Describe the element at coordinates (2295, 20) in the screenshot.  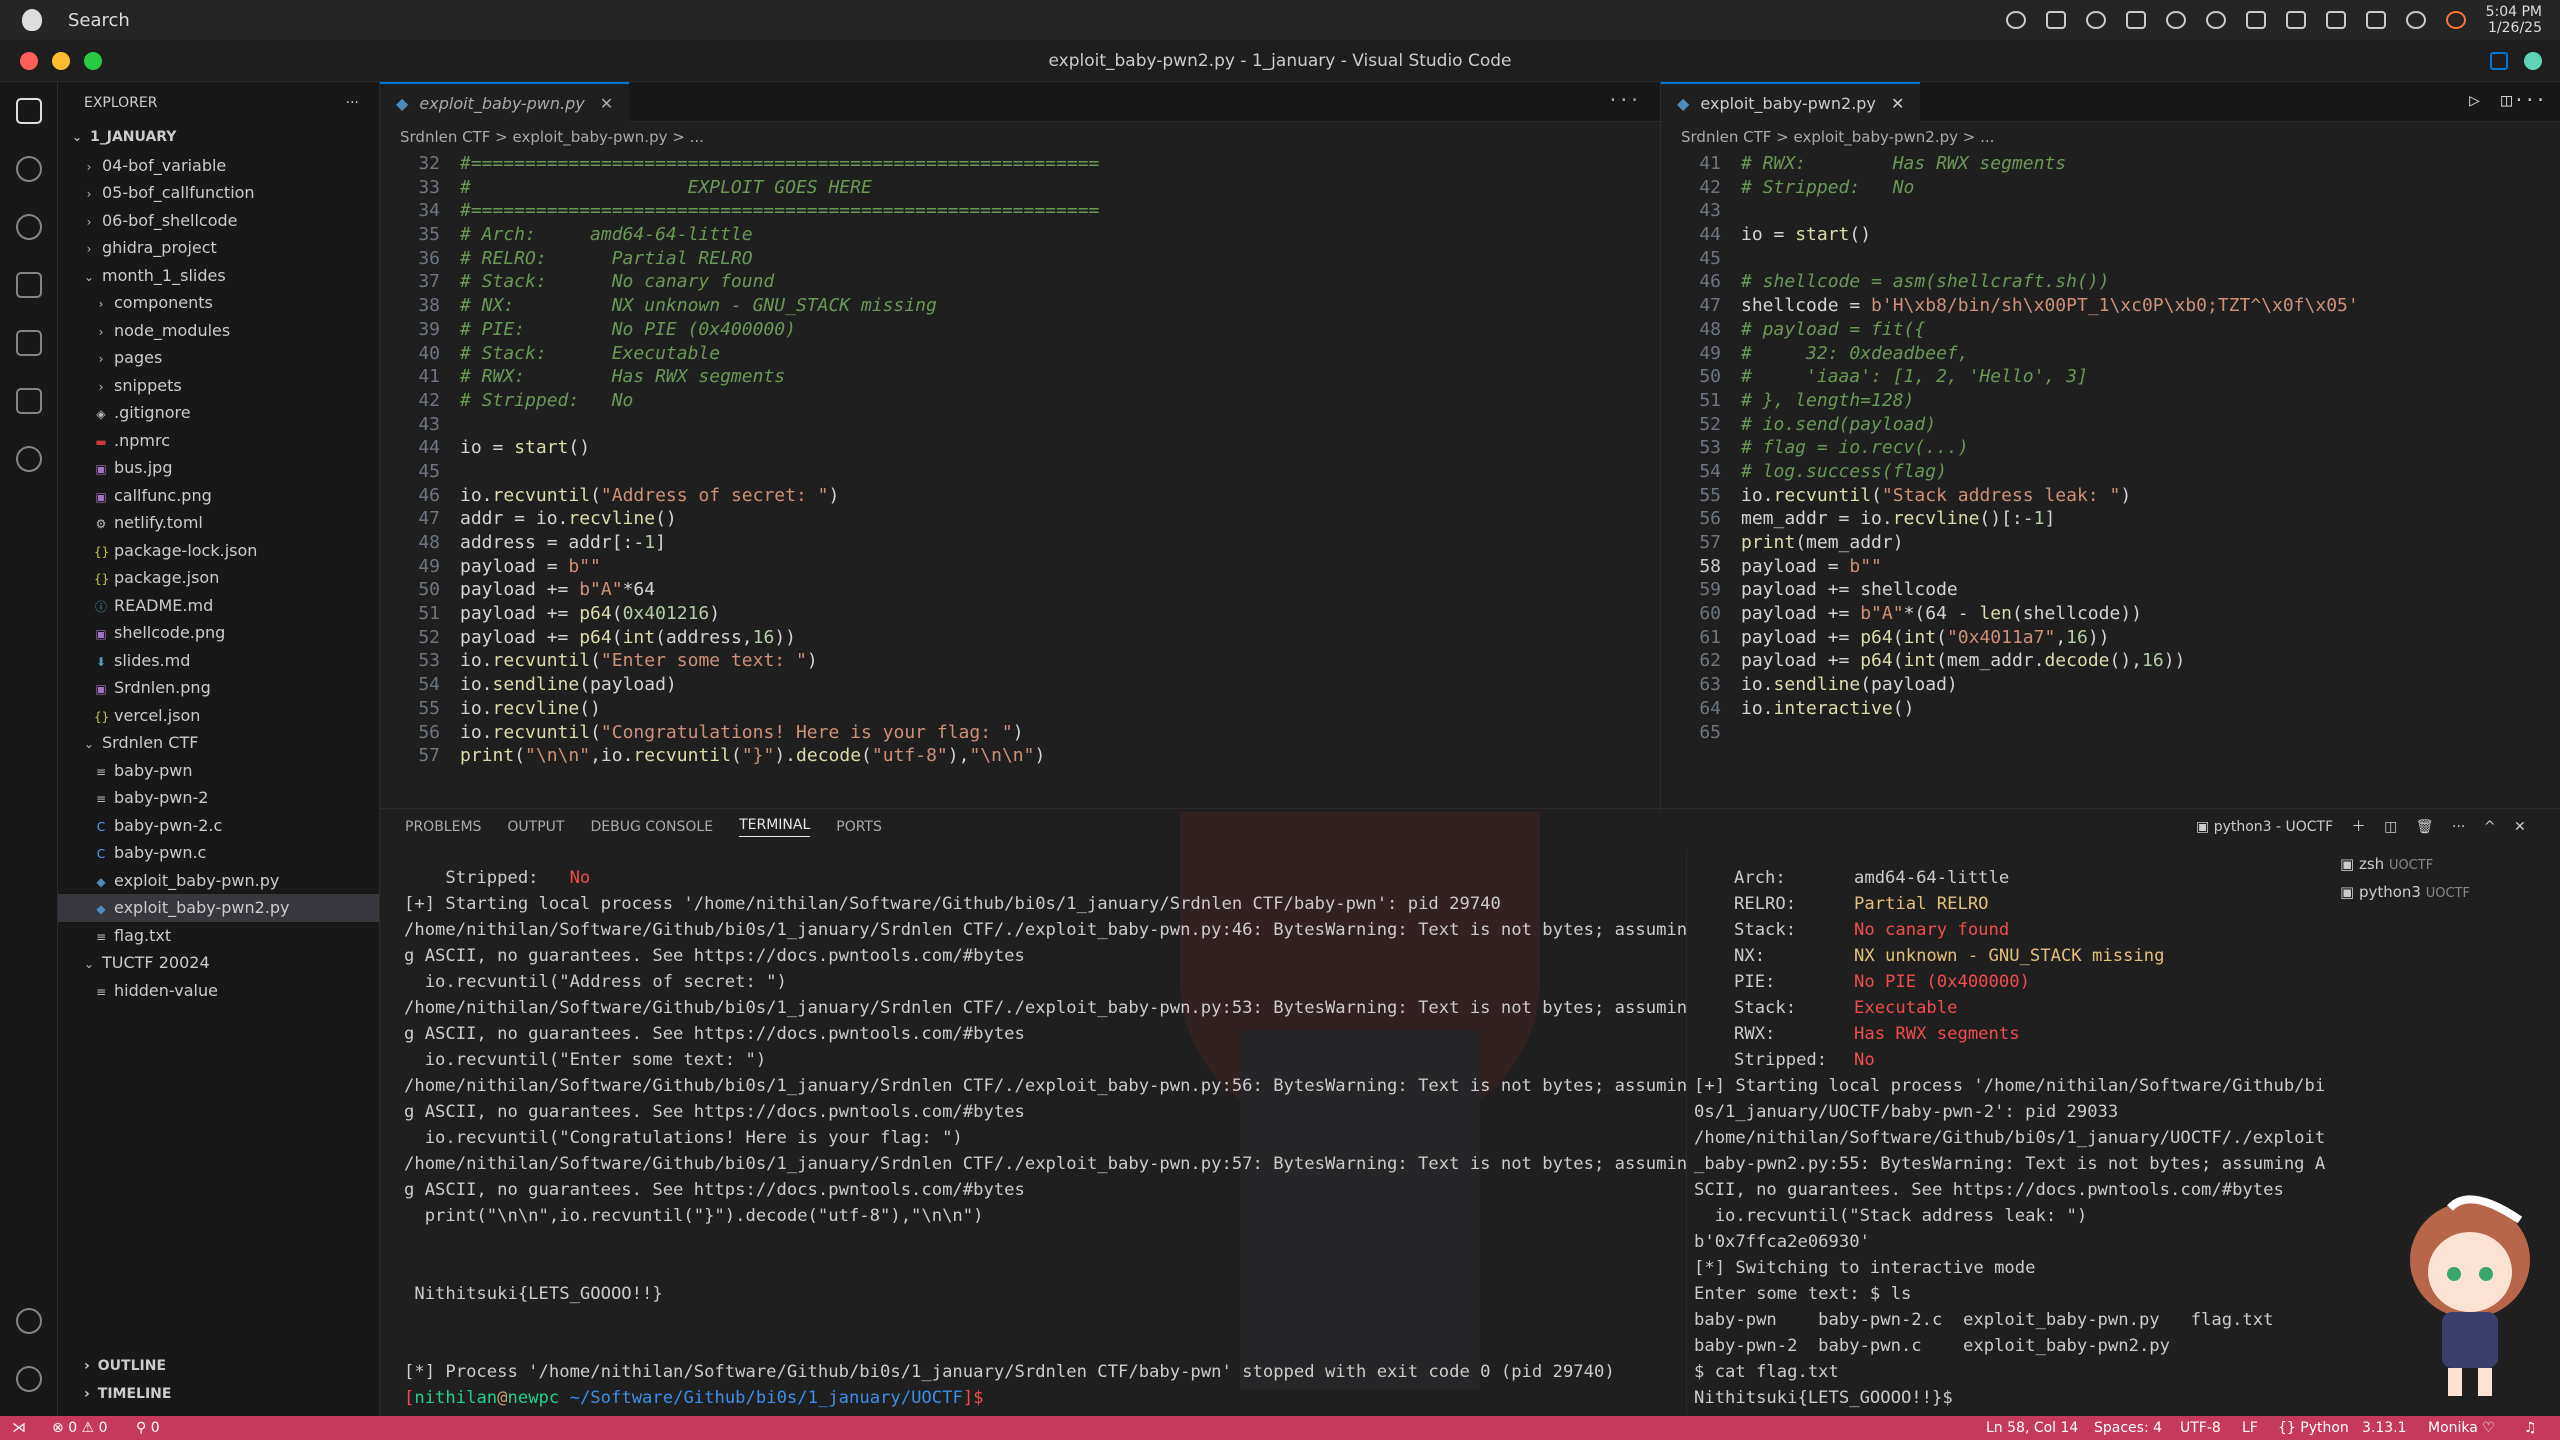
I see `battery-icon` at that location.